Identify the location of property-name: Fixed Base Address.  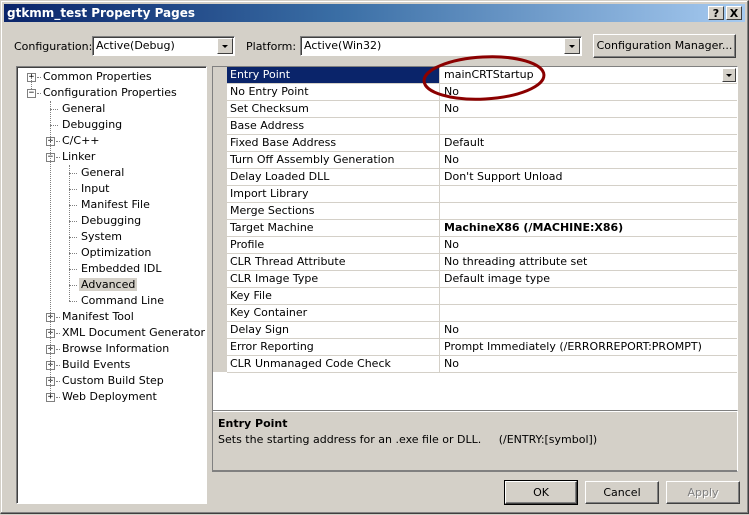
(333, 143).